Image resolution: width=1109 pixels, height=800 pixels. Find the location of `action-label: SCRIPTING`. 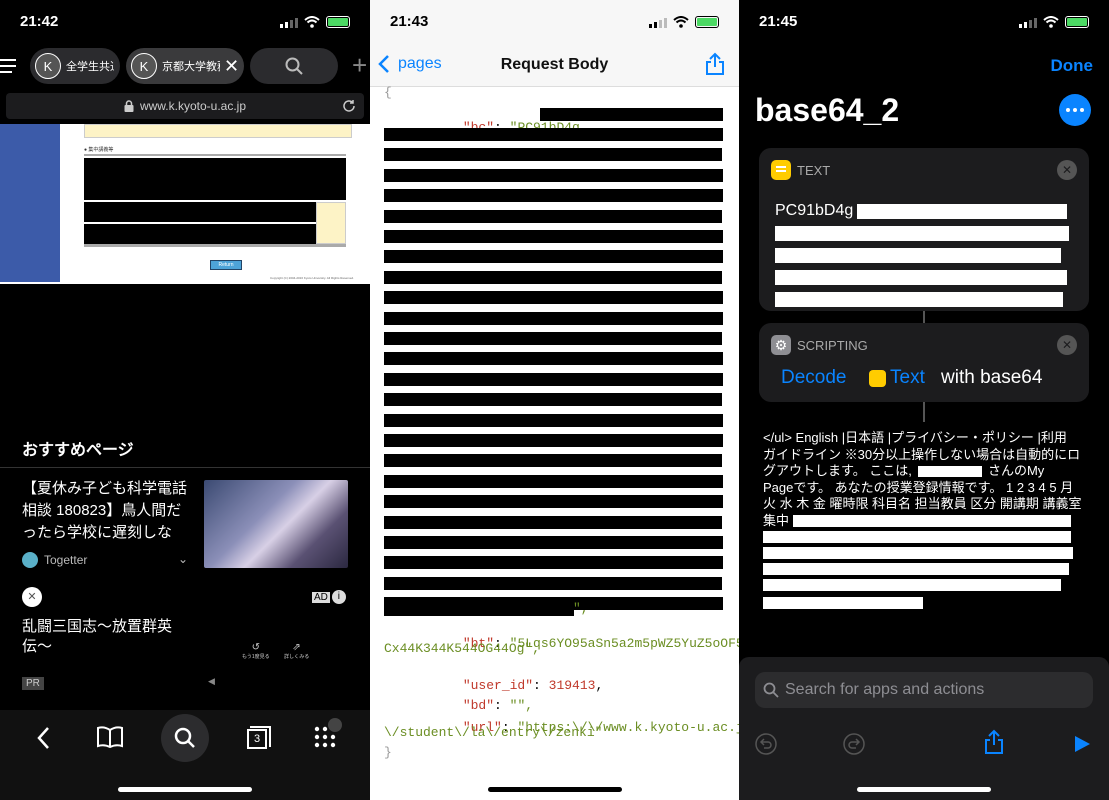

action-label: SCRIPTING is located at coordinates (832, 345).